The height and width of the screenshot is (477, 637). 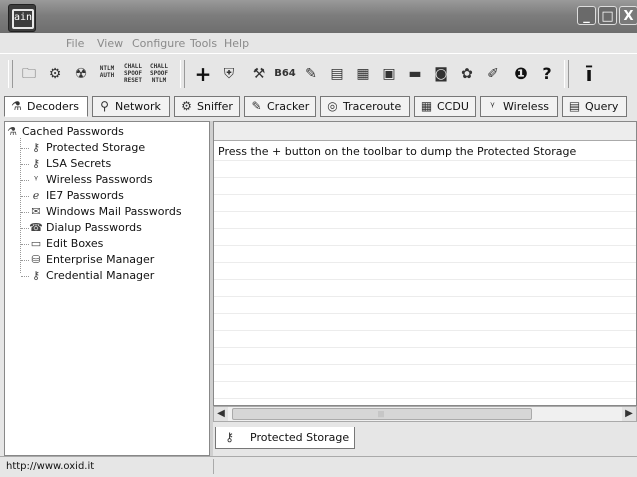 I want to click on tab-query: ▤ Query, so click(x=594, y=106).